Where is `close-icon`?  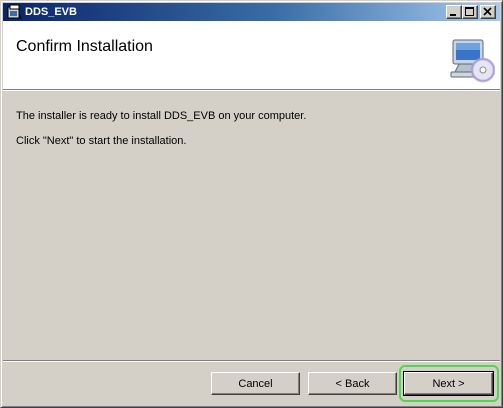 close-icon is located at coordinates (487, 11).